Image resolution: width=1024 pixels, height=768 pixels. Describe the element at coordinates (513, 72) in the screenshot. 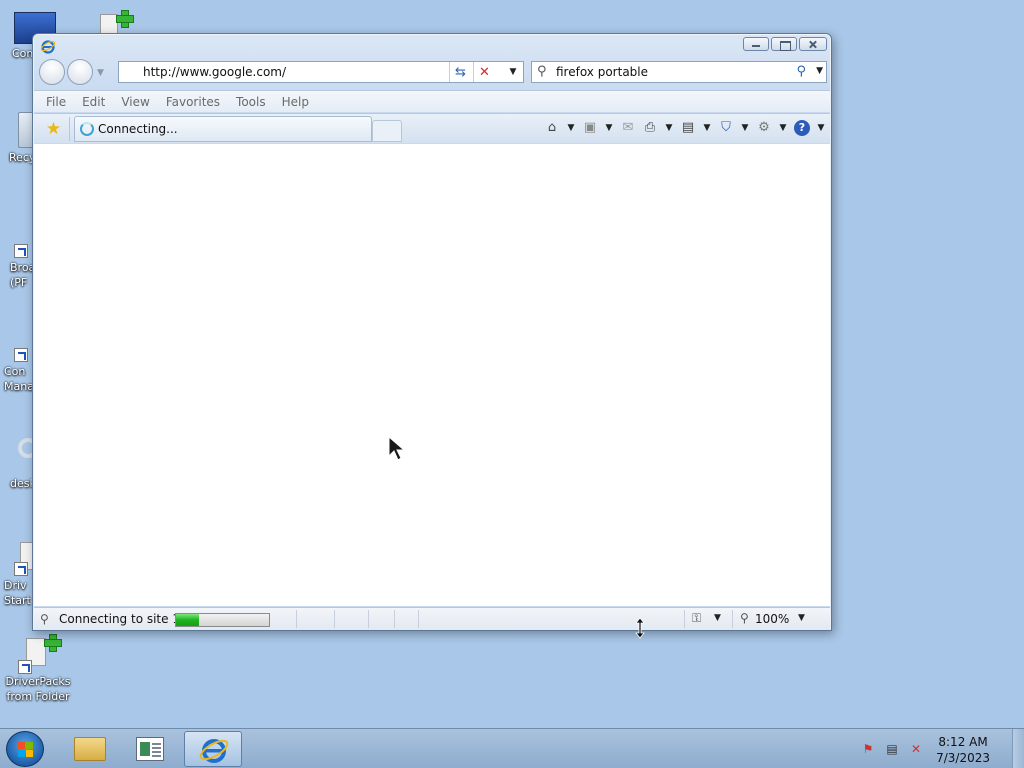

I see `address-dropdown-icon: ▼` at that location.